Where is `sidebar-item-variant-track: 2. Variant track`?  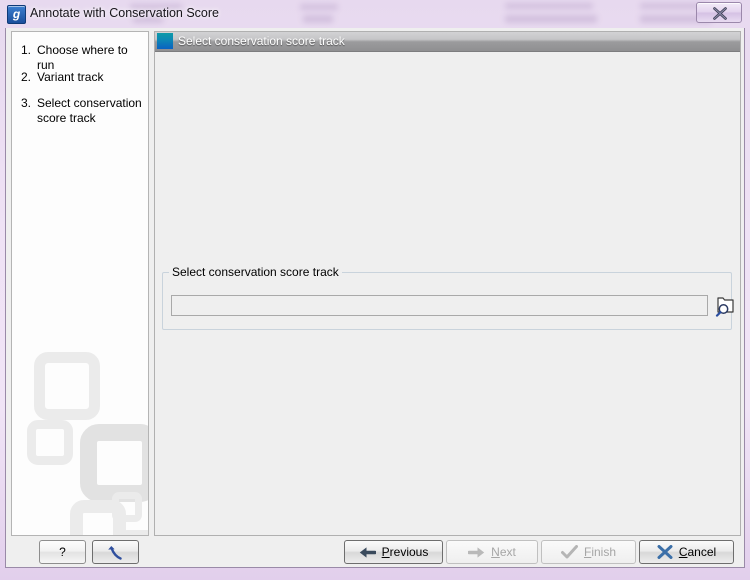
sidebar-item-variant-track: 2. Variant track is located at coordinates (82, 77).